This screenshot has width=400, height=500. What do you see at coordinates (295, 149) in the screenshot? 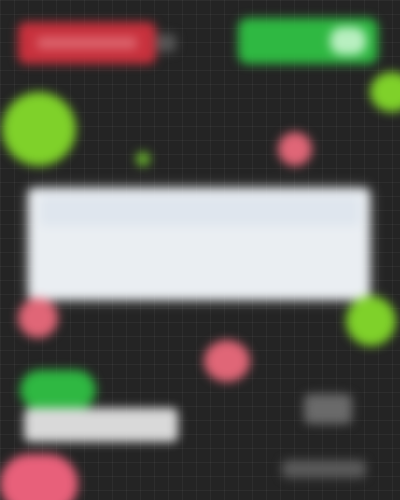
I see `pink-orb-small` at bounding box center [295, 149].